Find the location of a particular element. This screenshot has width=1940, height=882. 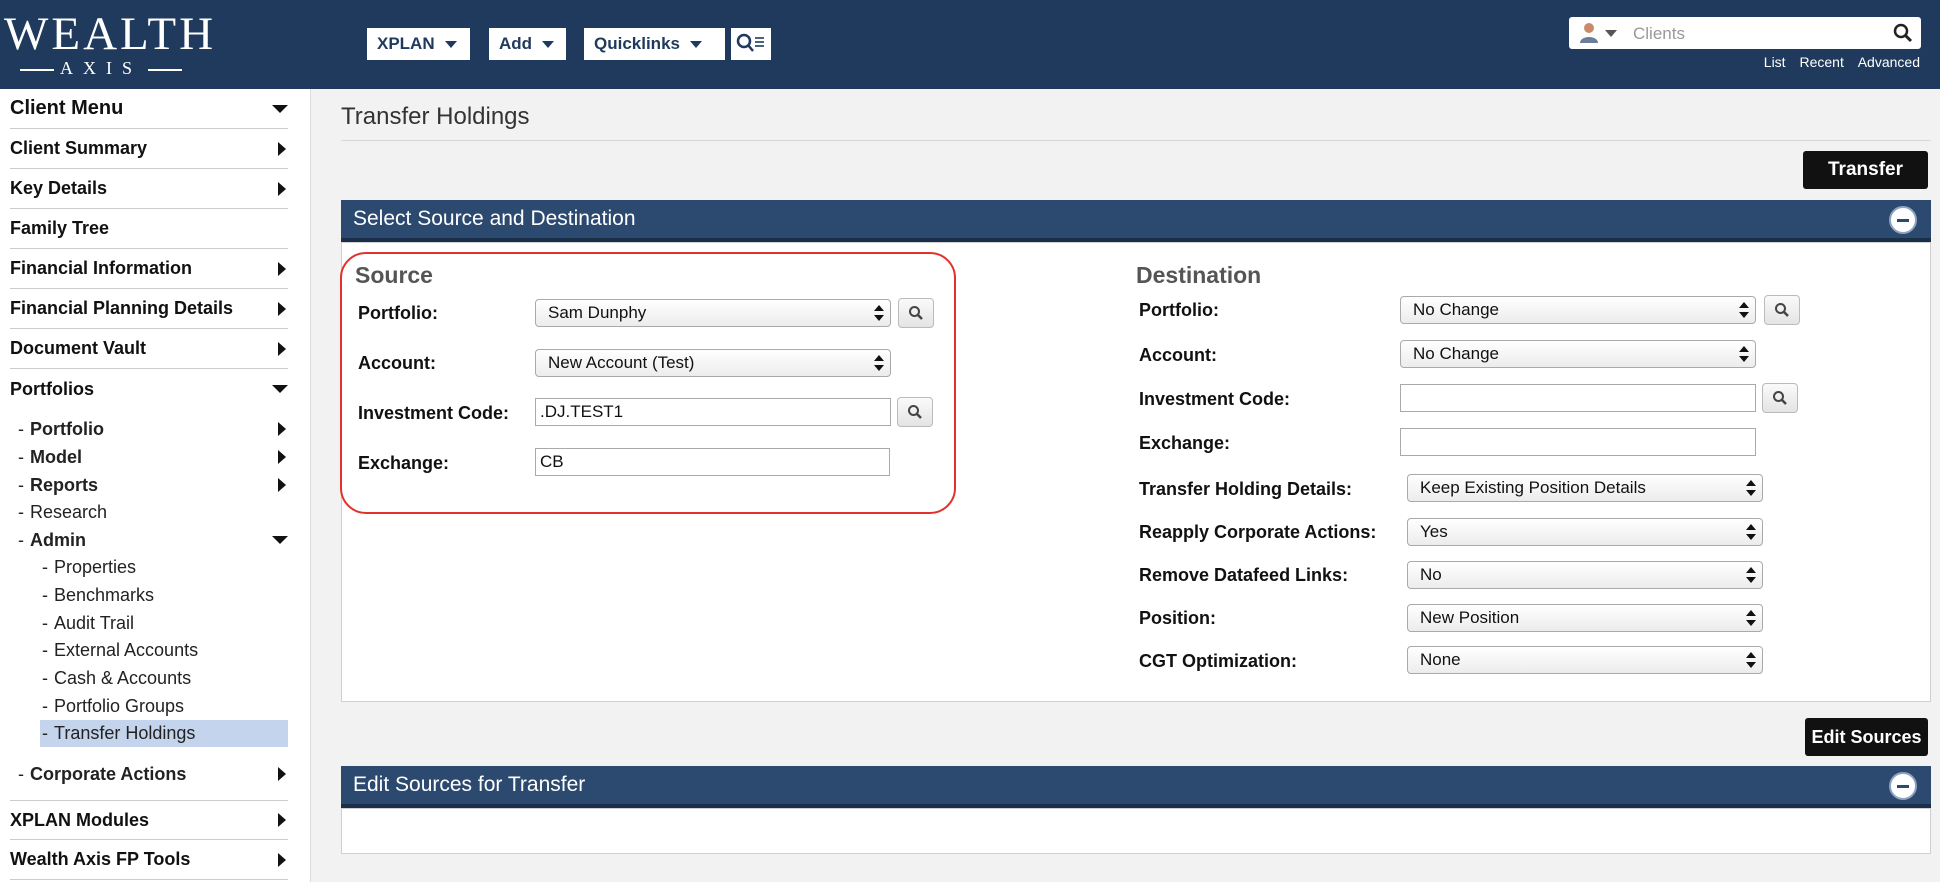

sidebar-item-portfolios: Portfolios is located at coordinates (149, 389).